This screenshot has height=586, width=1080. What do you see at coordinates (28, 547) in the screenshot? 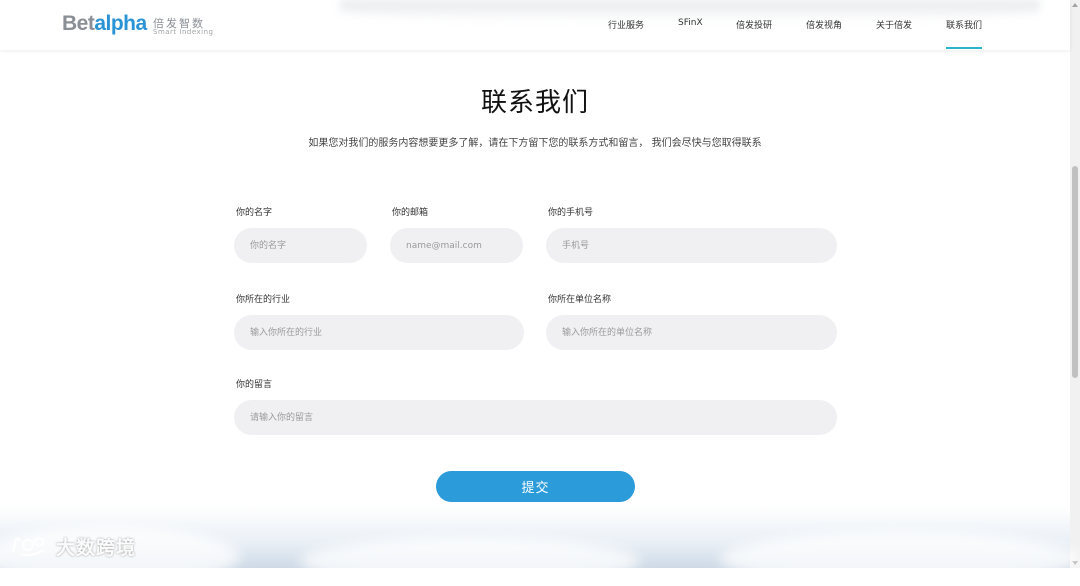
I see `watermark-logo-icon` at bounding box center [28, 547].